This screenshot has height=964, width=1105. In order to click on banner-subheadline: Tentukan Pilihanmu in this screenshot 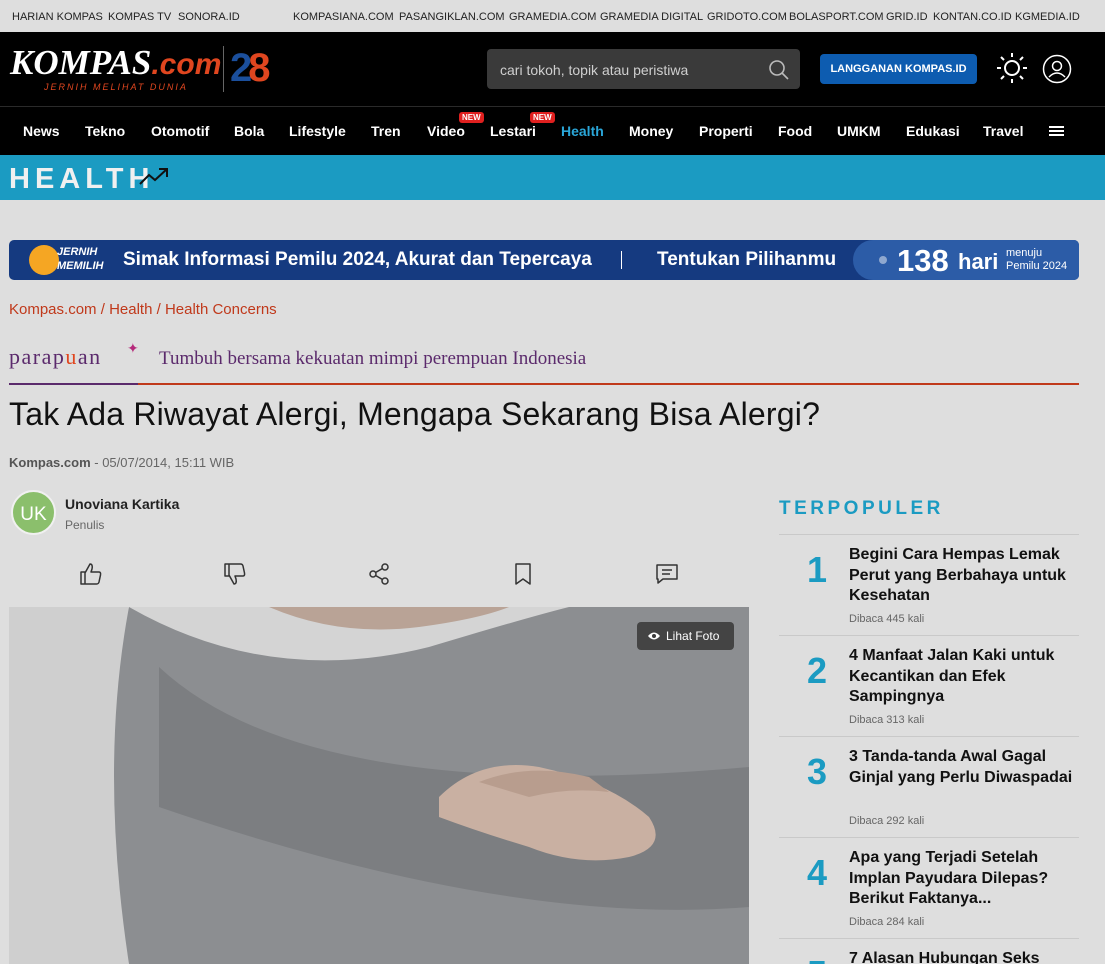, I will do `click(747, 259)`.